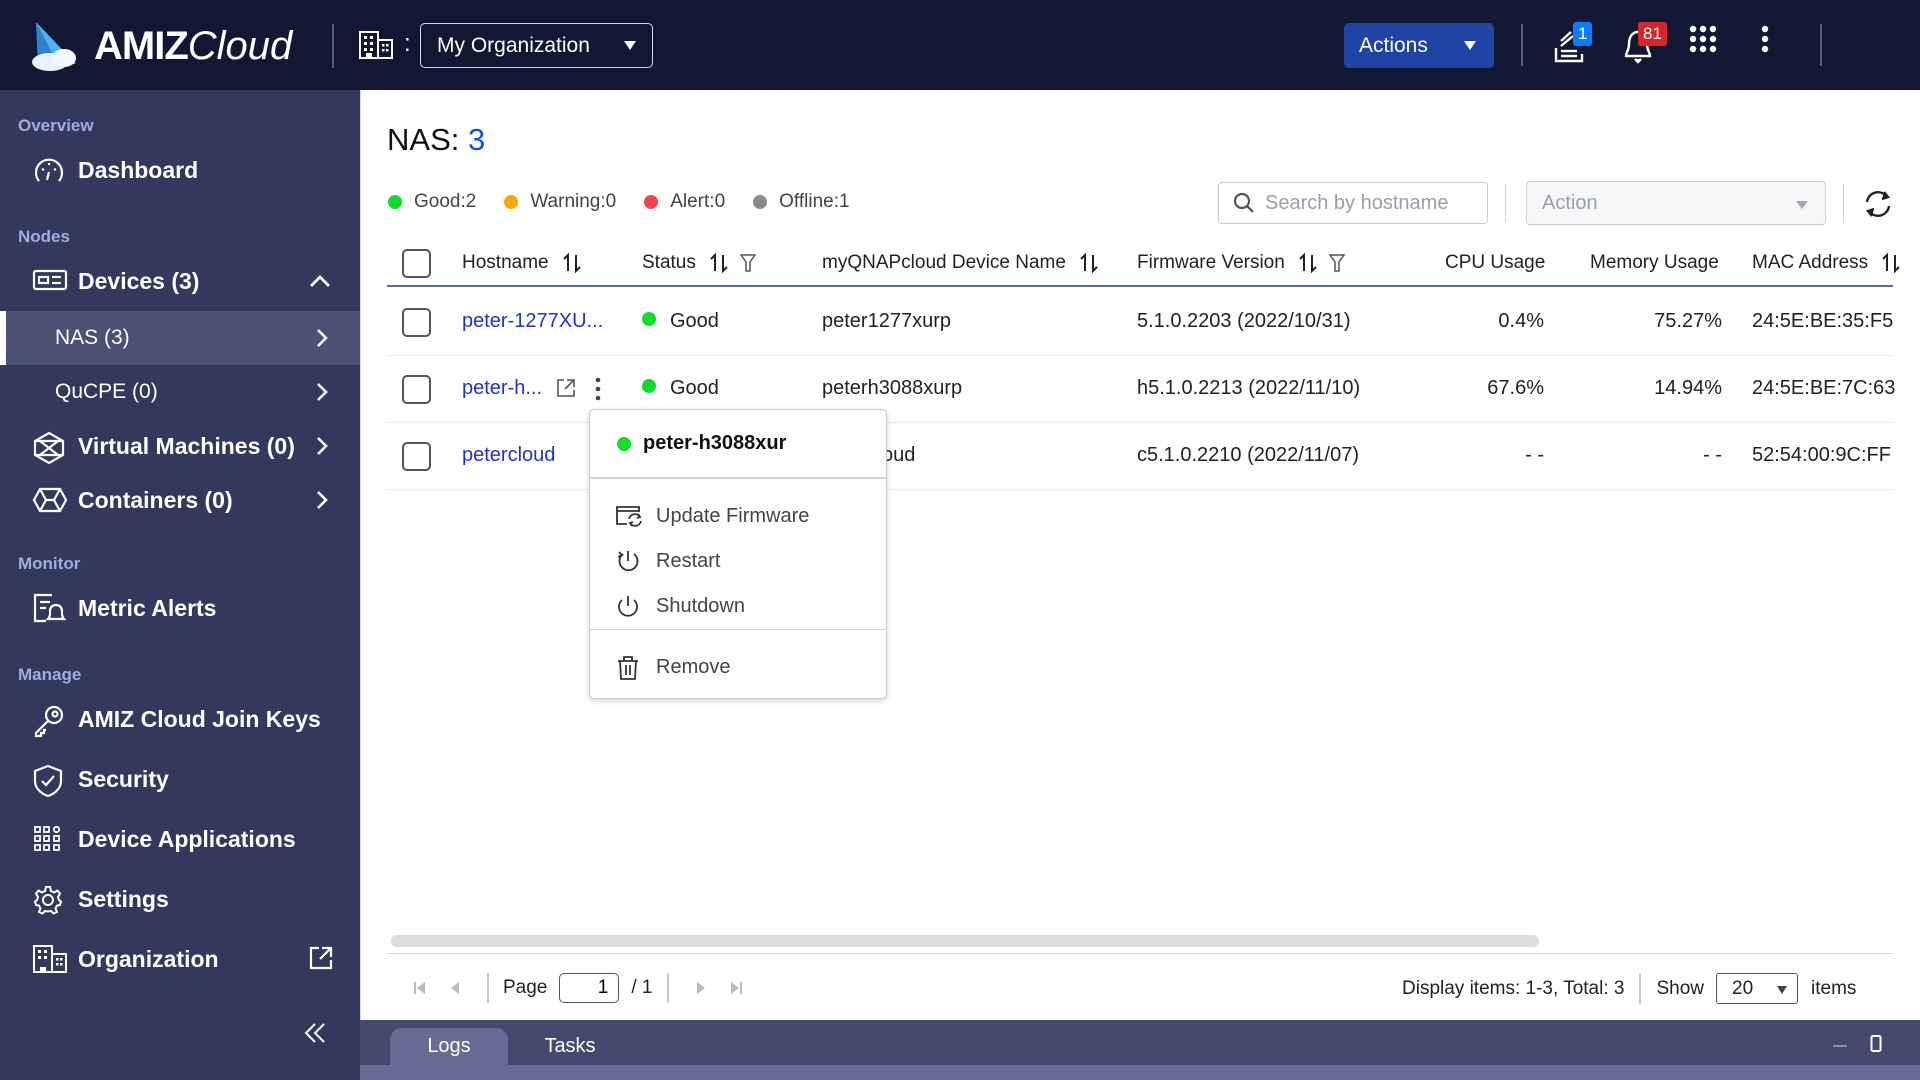  I want to click on tasks-button: 1, so click(1574, 44).